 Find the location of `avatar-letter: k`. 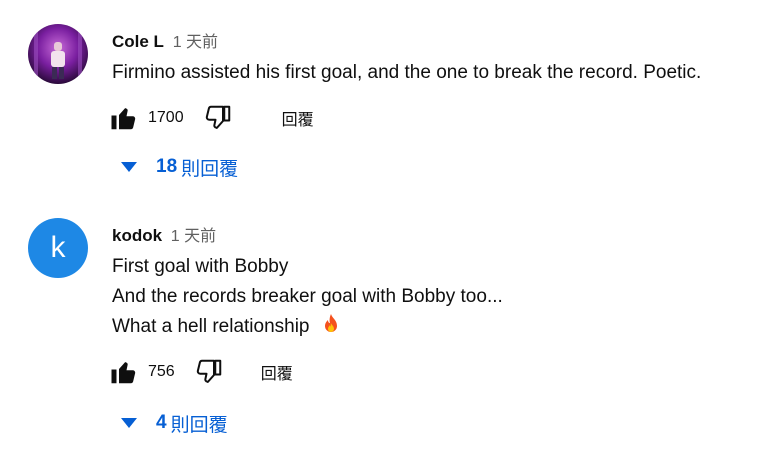

avatar-letter: k is located at coordinates (58, 247).